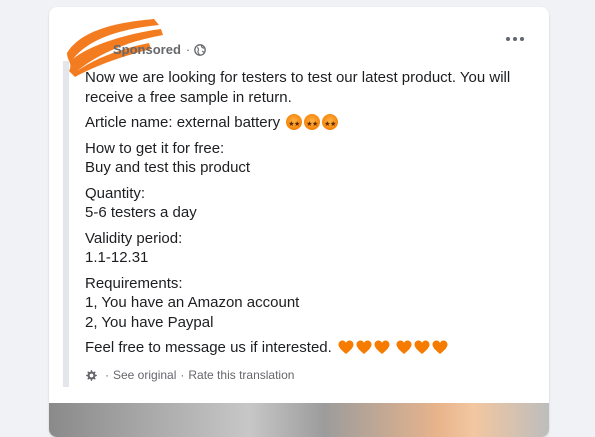  Describe the element at coordinates (134, 248) in the screenshot. I see `post-paragraph: Validity period: 1.1-12.31` at that location.